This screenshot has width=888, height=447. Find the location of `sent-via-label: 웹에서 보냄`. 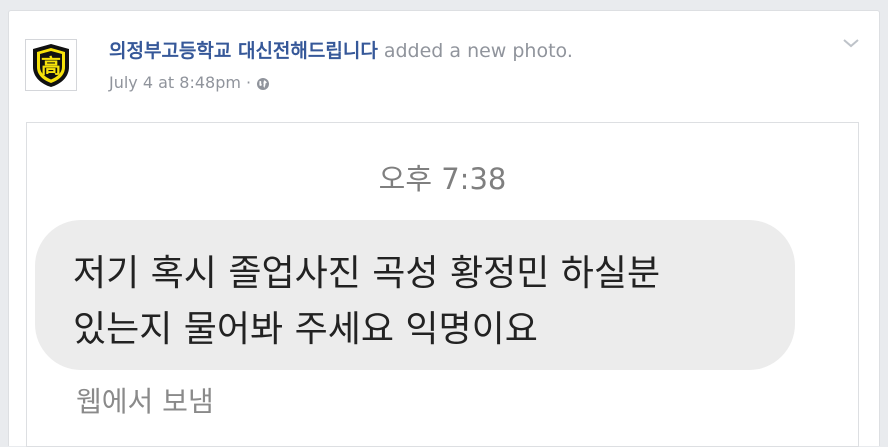

sent-via-label: 웹에서 보냄 is located at coordinates (145, 401).